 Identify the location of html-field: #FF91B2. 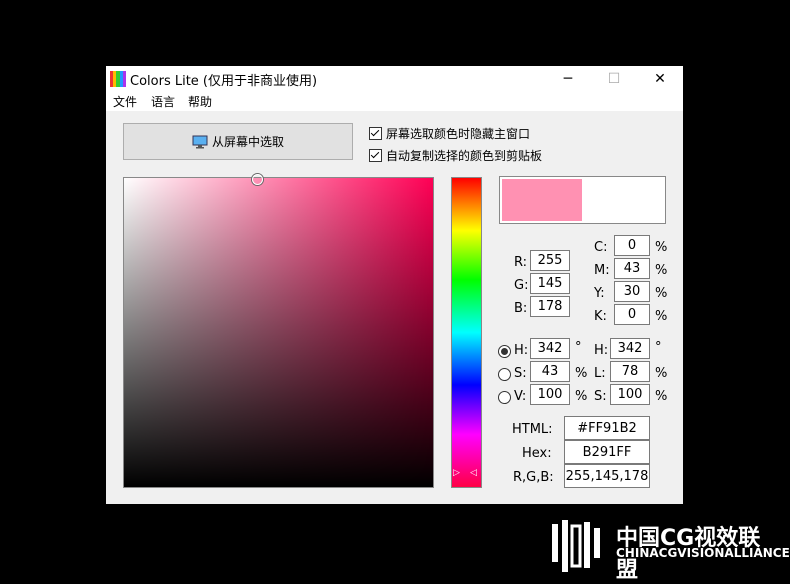
(607, 428).